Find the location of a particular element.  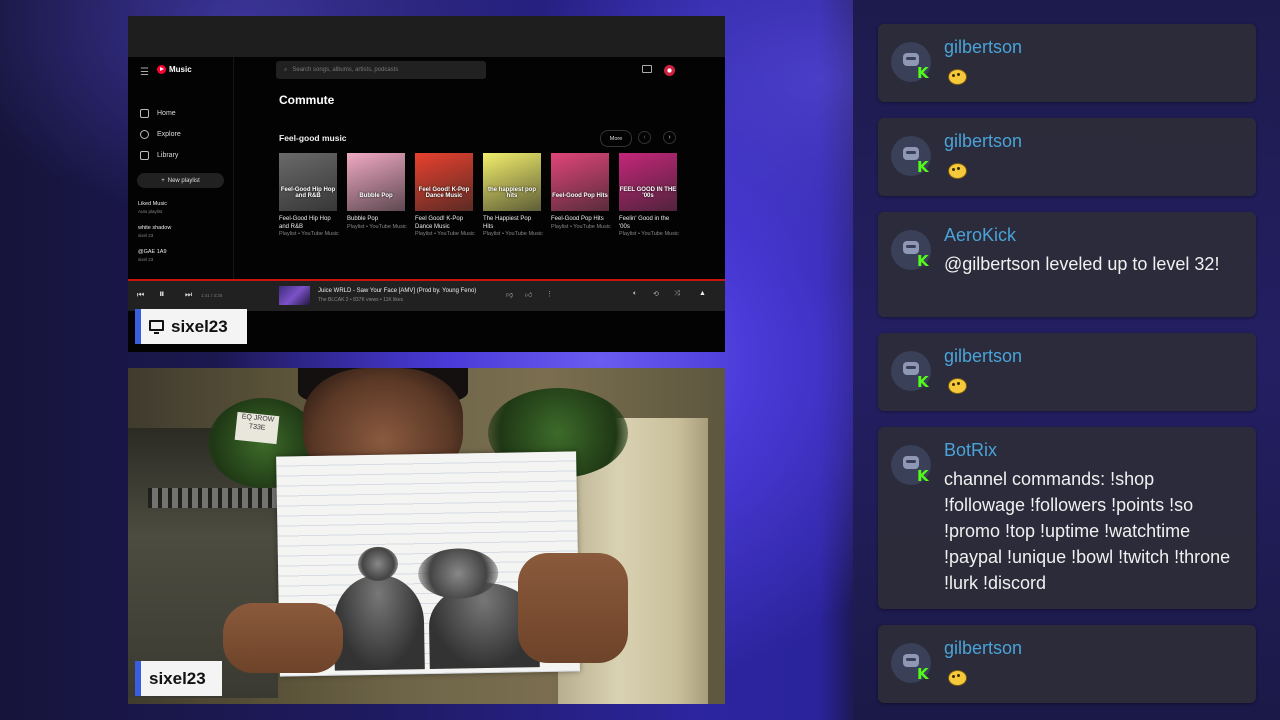

compass-icon is located at coordinates (144, 134).